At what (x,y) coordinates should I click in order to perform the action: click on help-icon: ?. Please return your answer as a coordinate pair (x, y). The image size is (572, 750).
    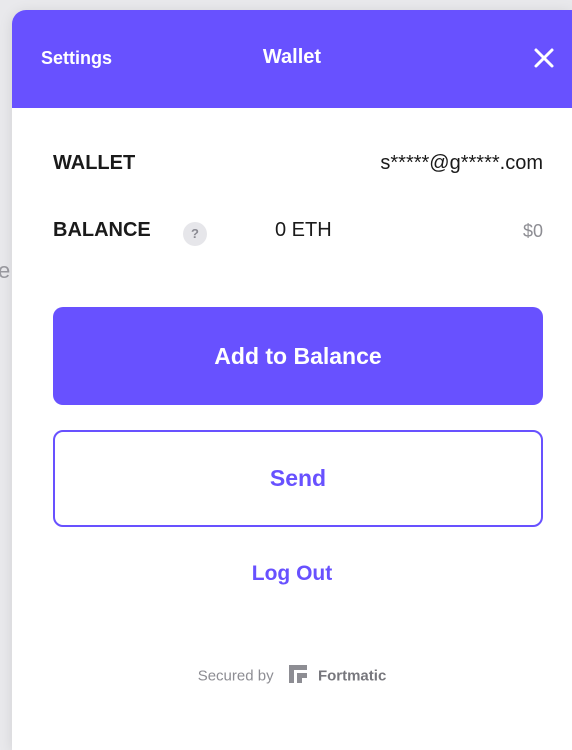
    Looking at the image, I should click on (195, 234).